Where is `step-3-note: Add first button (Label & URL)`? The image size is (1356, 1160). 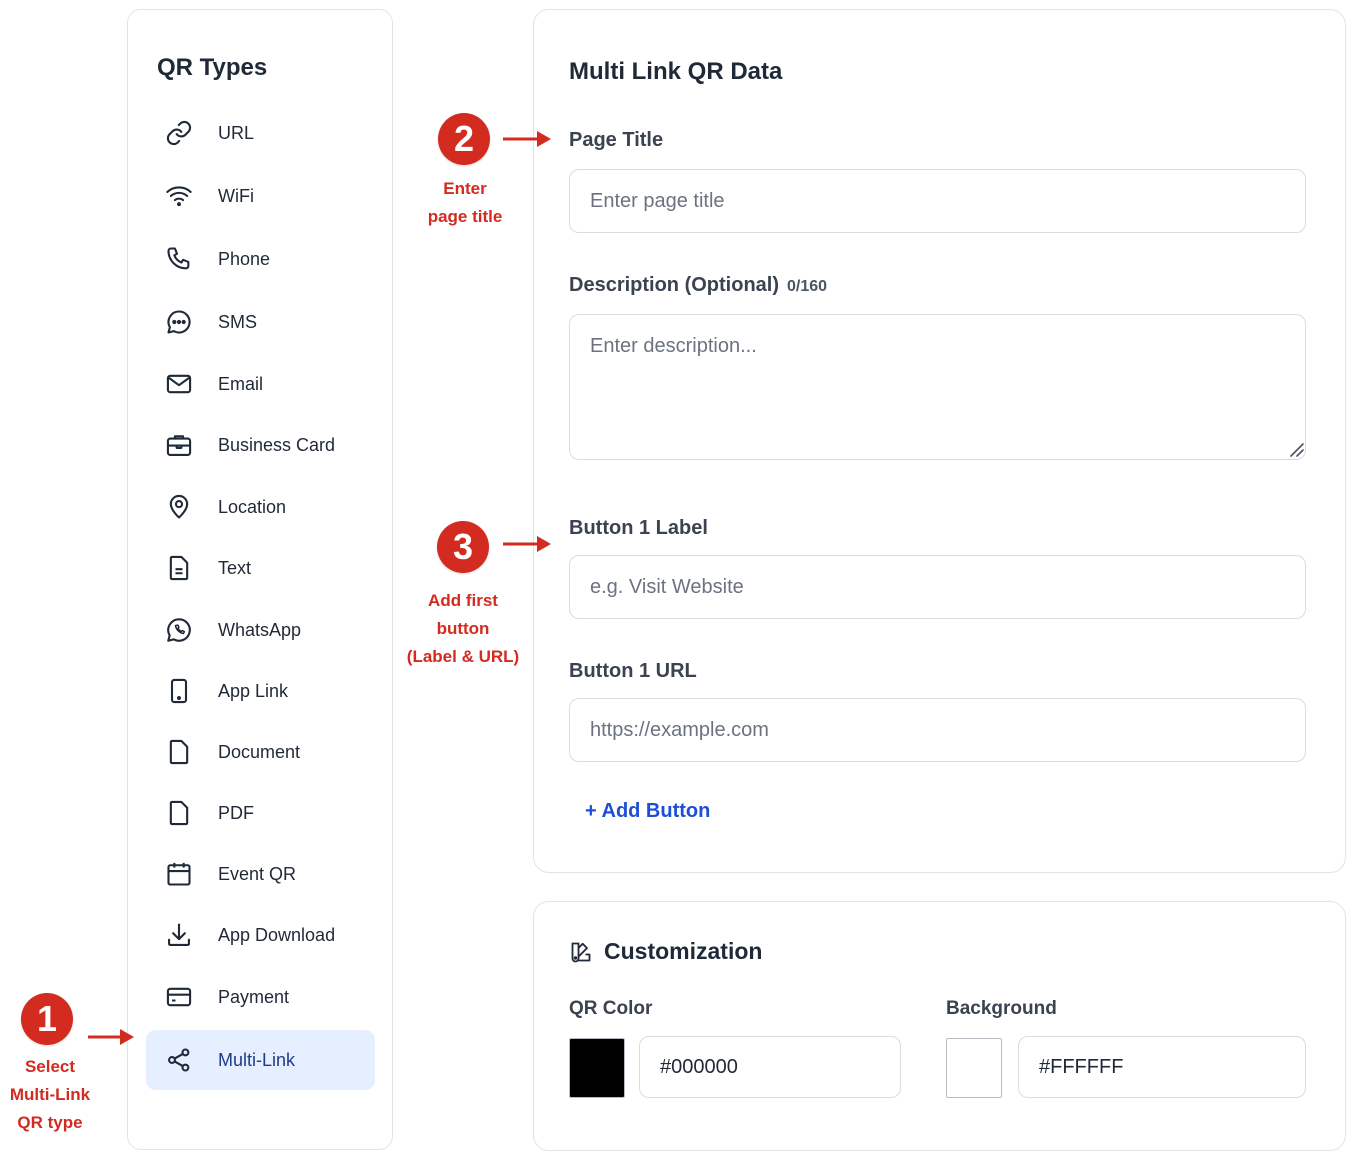
step-3-note: Add first button (Label & URL) is located at coordinates (463, 629).